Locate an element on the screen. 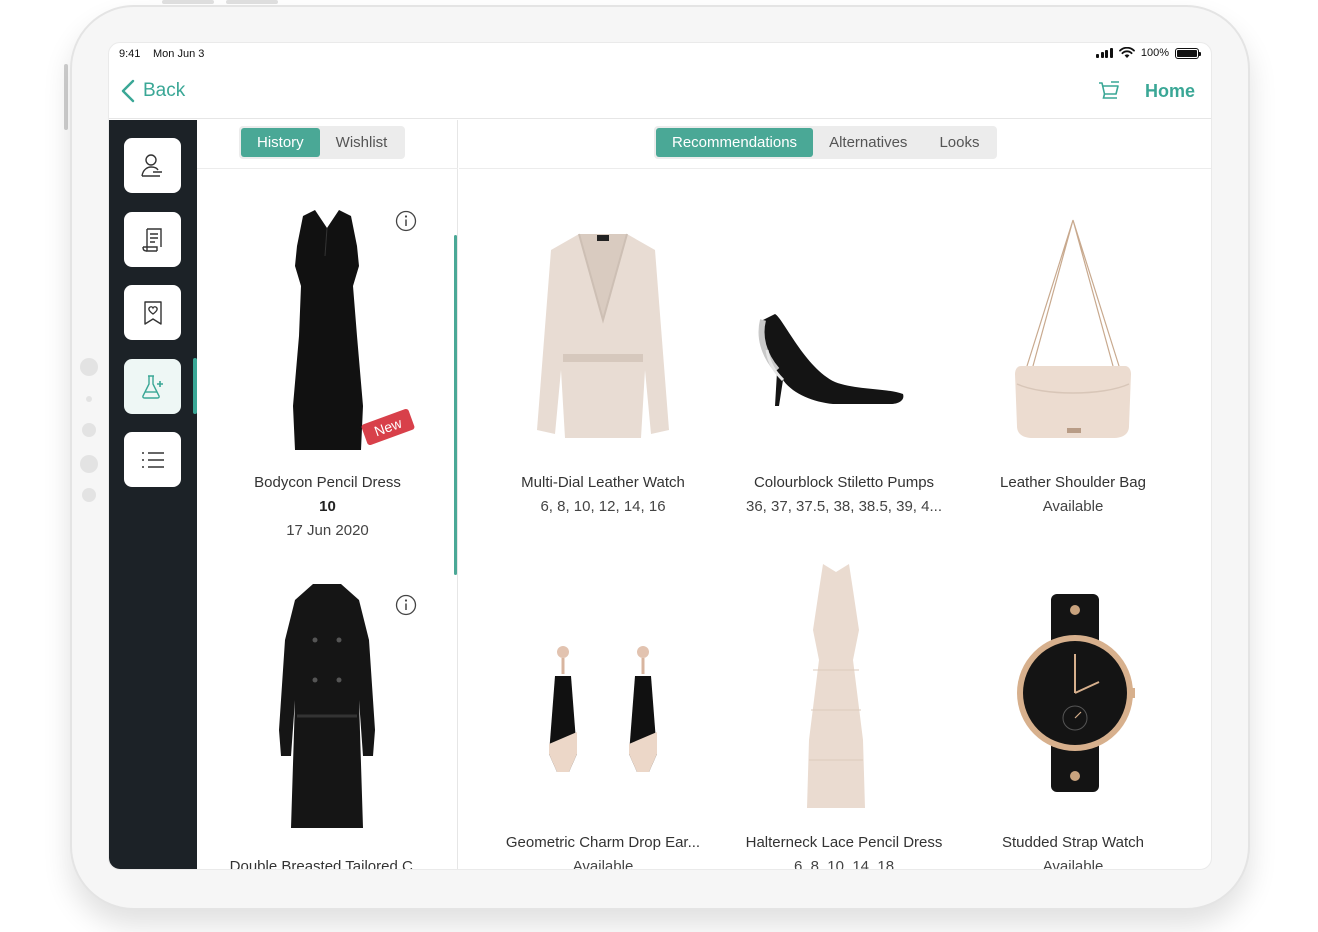 The width and height of the screenshot is (1318, 932). cart-icon is located at coordinates (1109, 91).